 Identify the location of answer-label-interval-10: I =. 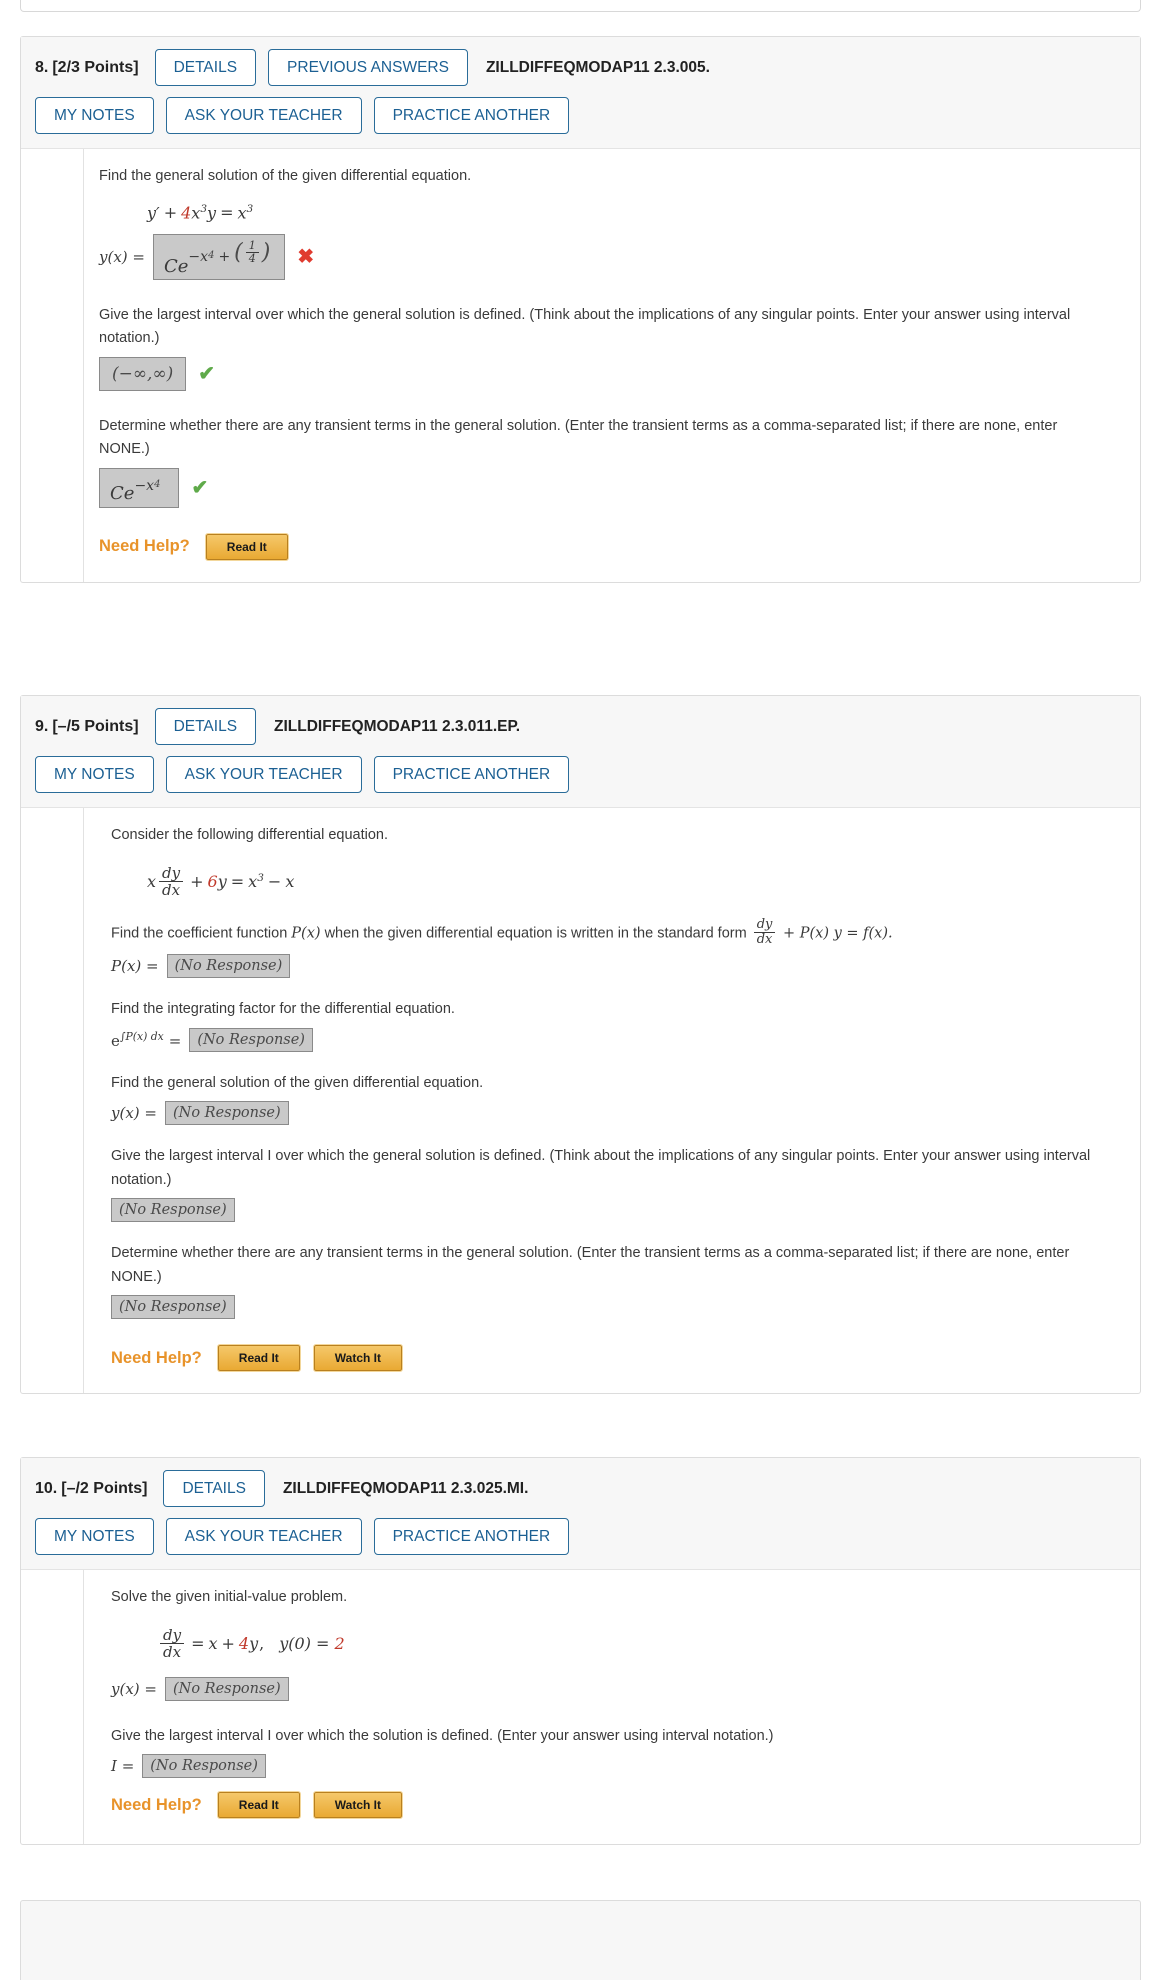
(123, 1766).